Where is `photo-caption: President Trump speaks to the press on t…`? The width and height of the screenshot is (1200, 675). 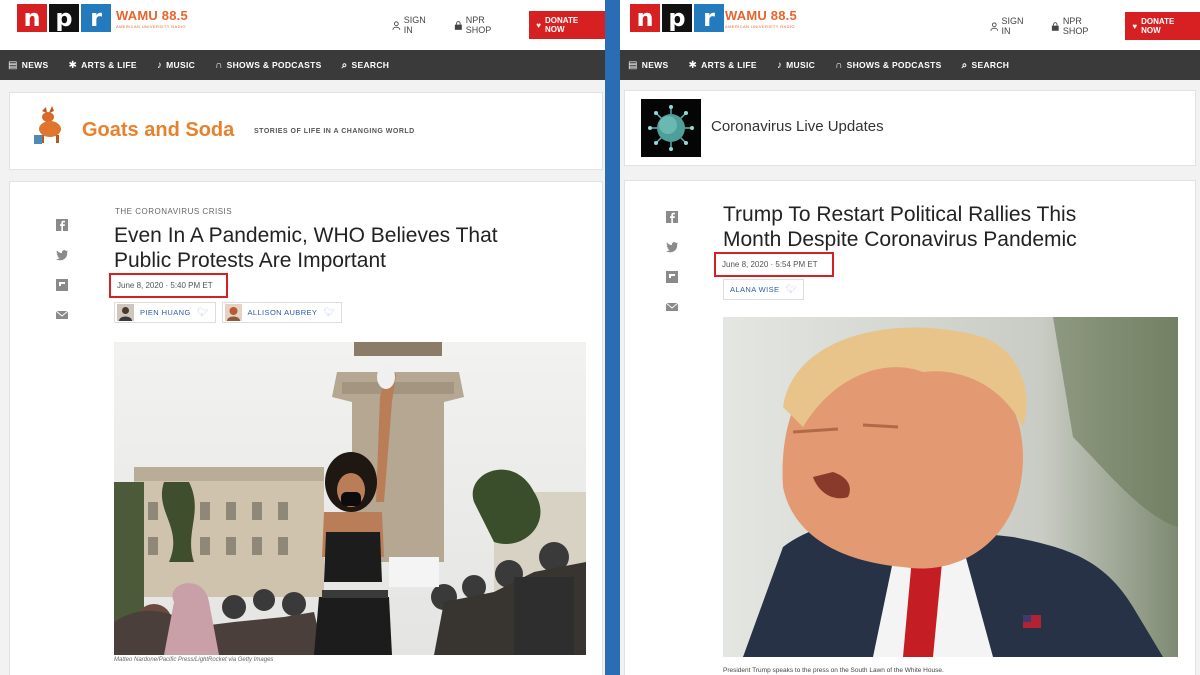
photo-caption: President Trump speaks to the press on t… is located at coordinates (833, 670).